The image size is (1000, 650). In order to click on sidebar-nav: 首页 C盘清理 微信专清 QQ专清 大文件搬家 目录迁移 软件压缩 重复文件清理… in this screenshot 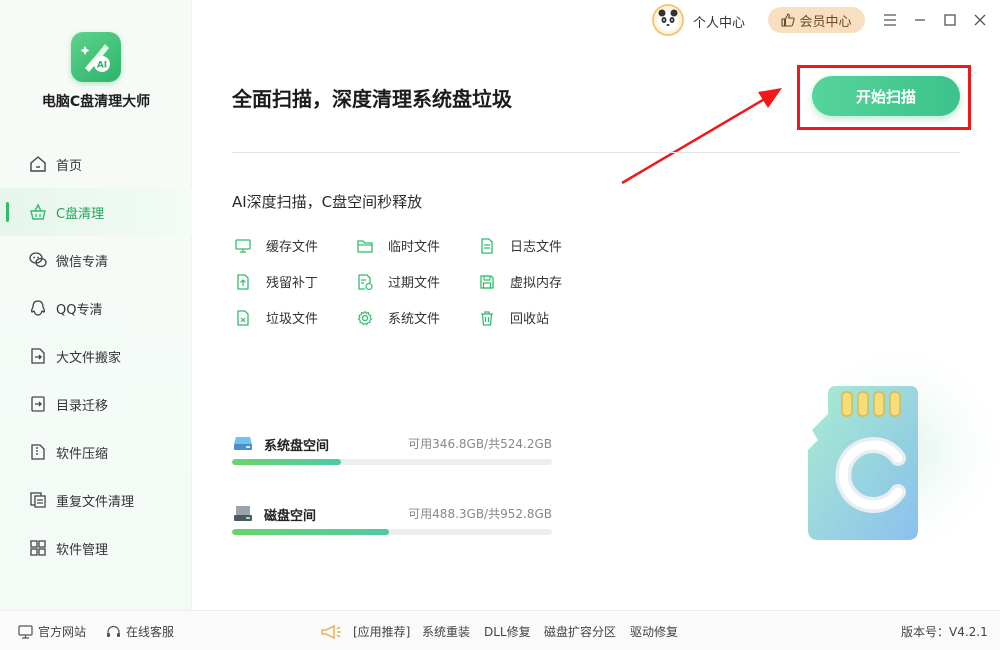, I will do `click(96, 356)`.